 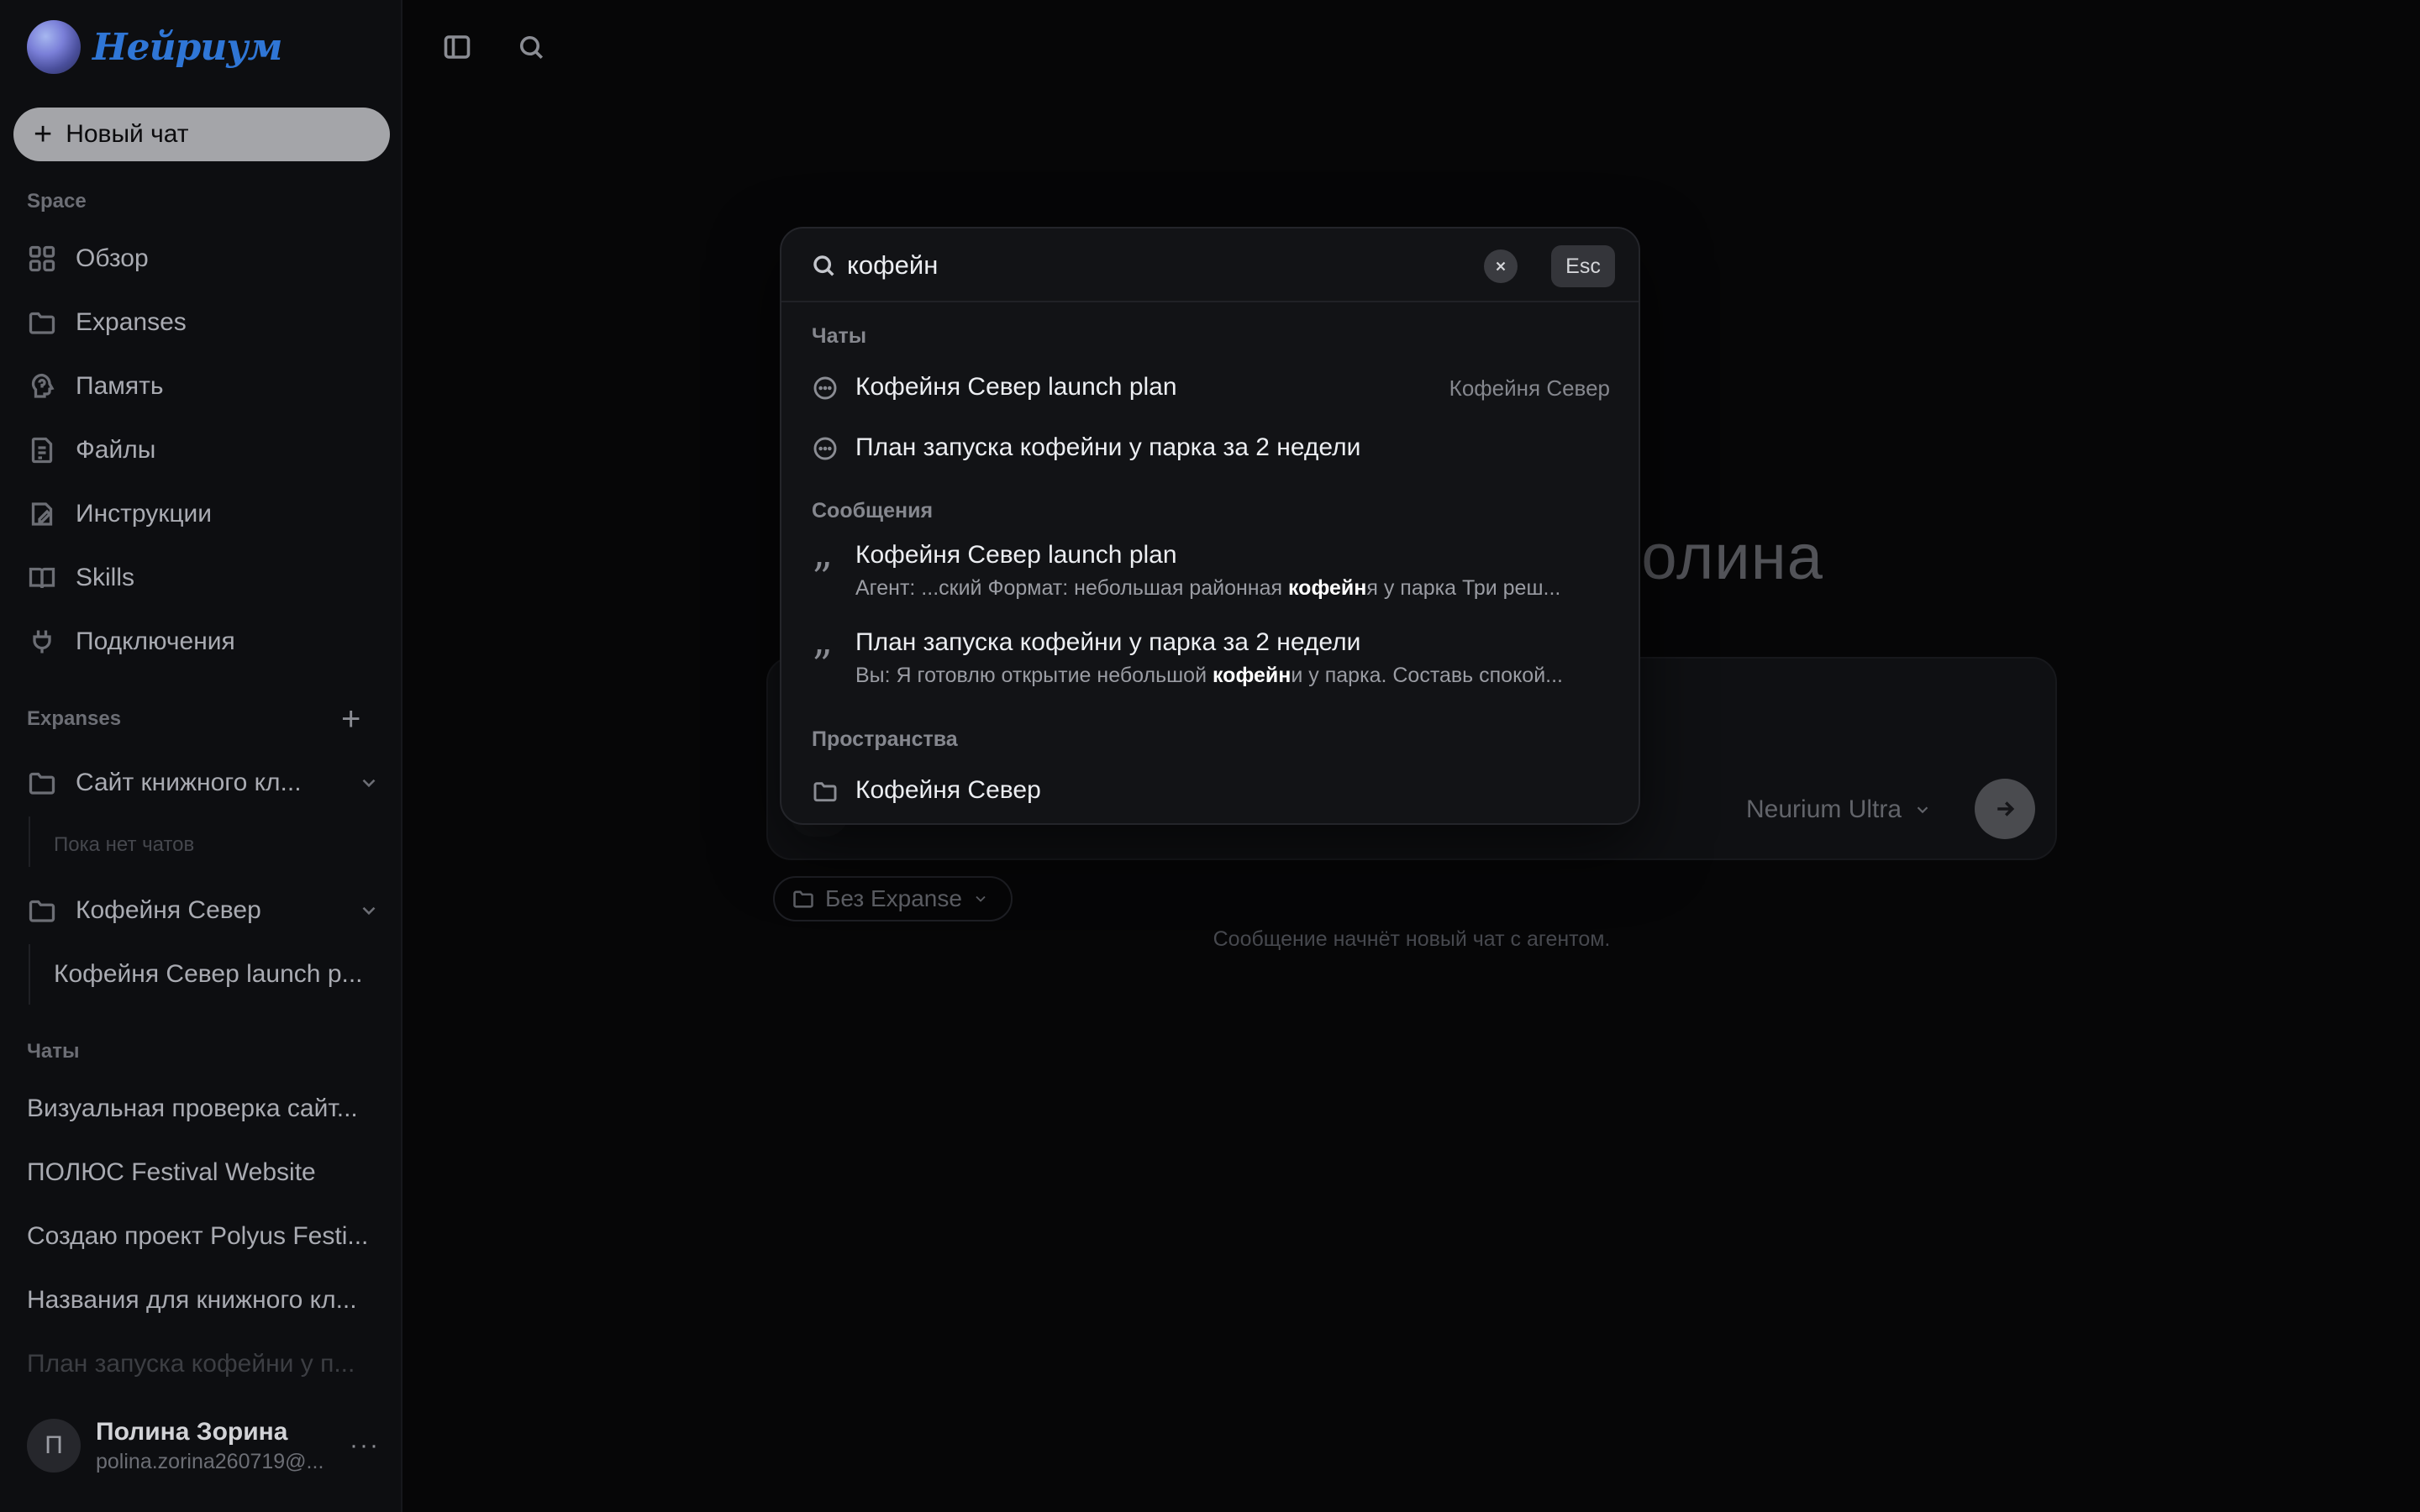 What do you see at coordinates (948, 790) in the screenshot?
I see `space-result-title: Кофейня Север` at bounding box center [948, 790].